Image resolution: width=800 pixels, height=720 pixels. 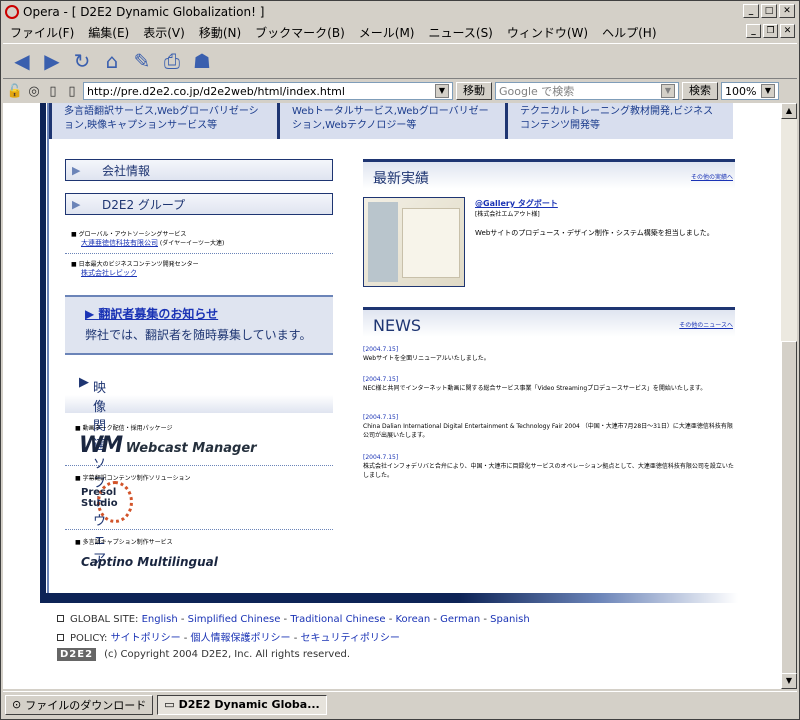 What do you see at coordinates (460, 619) in the screenshot?
I see `link-german: German` at bounding box center [460, 619].